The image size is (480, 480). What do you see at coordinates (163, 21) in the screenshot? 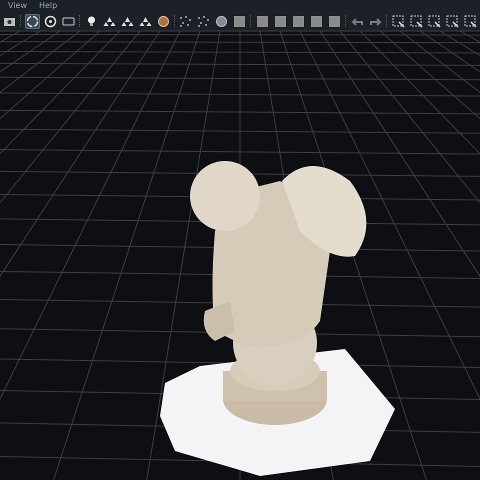
I see `textured-sphere-icon` at bounding box center [163, 21].